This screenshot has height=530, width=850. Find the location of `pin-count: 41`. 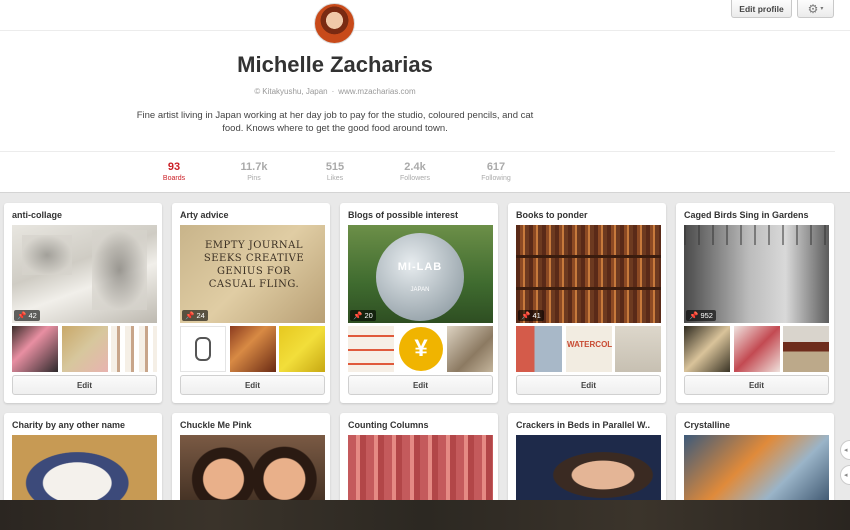

pin-count: 41 is located at coordinates (536, 315).